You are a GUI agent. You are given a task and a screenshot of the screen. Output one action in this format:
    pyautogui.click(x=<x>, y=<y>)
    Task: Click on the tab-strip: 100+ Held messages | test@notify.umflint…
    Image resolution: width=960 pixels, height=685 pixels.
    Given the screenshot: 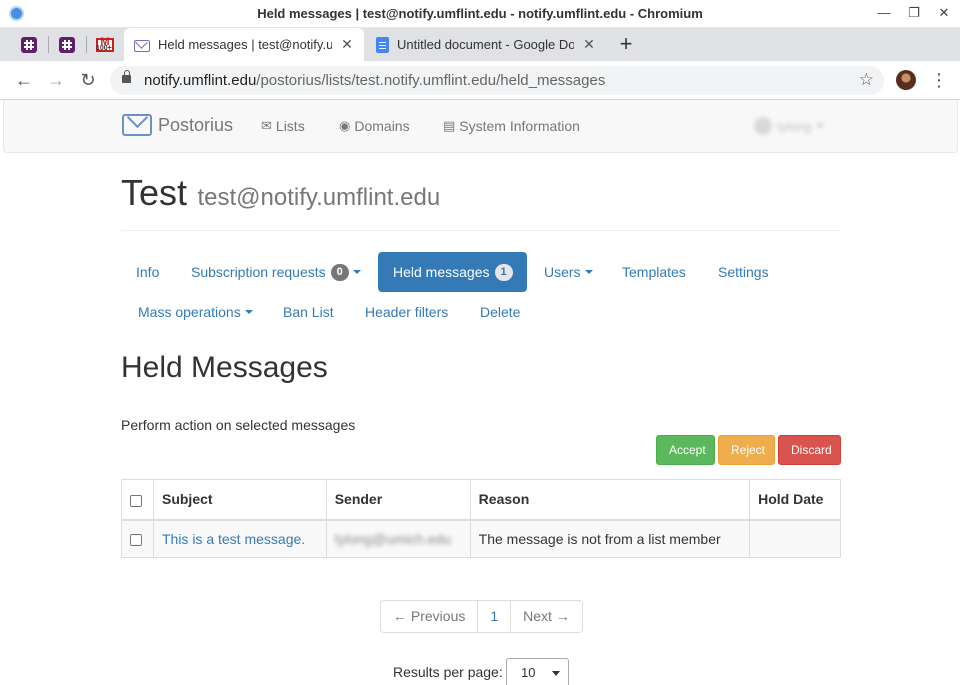 What is the action you would take?
    pyautogui.click(x=480, y=44)
    